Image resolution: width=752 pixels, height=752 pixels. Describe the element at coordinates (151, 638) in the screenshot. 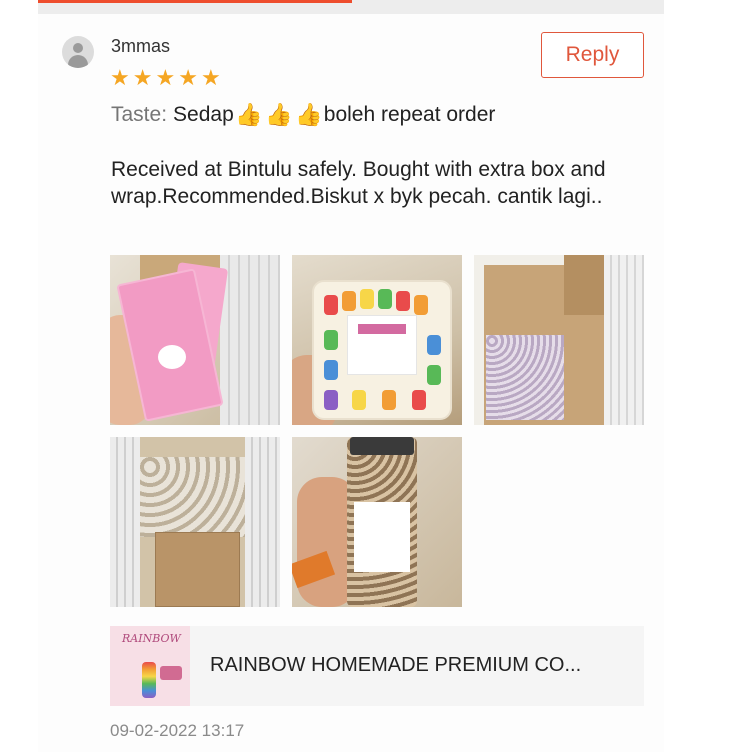

I see `product-thumb-title: RAINBOW` at that location.